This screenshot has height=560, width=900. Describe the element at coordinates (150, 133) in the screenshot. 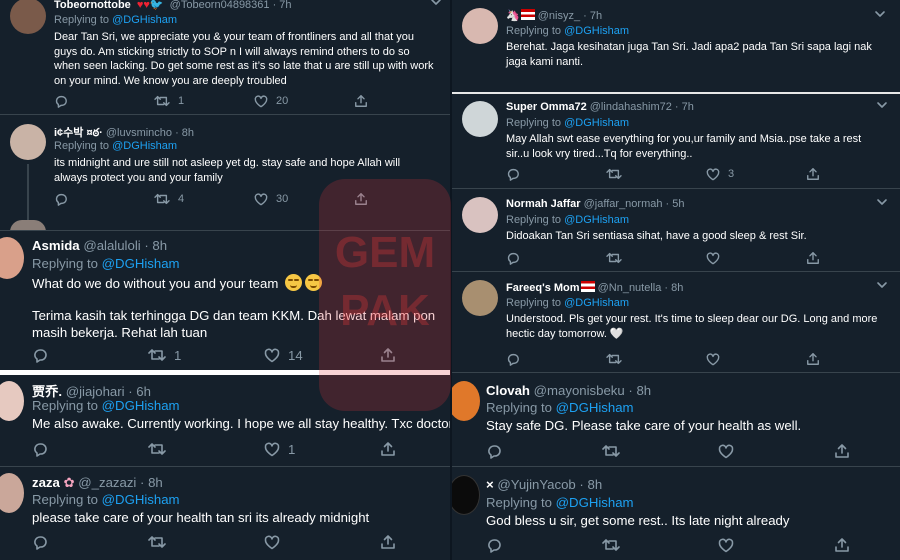

I see `handle: @luvsmincho · 8h` at that location.